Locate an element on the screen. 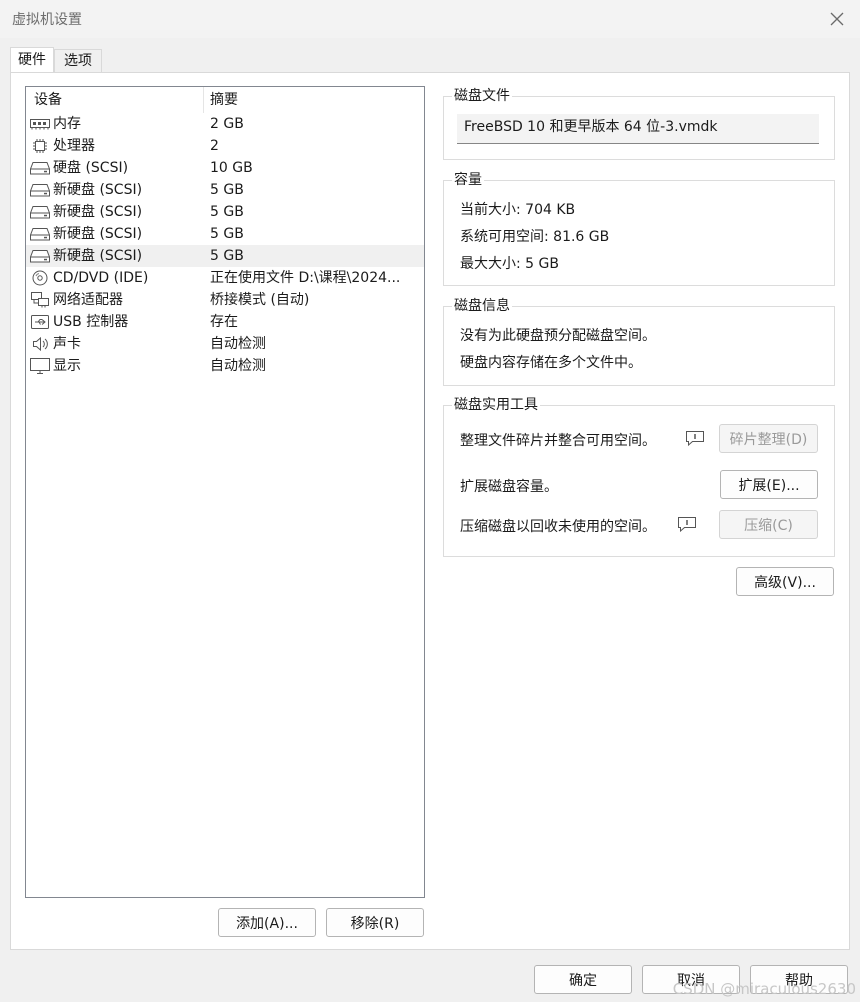 The height and width of the screenshot is (1002, 860). split-files-text: 硬盘内容存储在多个文件中。 is located at coordinates (551, 363).